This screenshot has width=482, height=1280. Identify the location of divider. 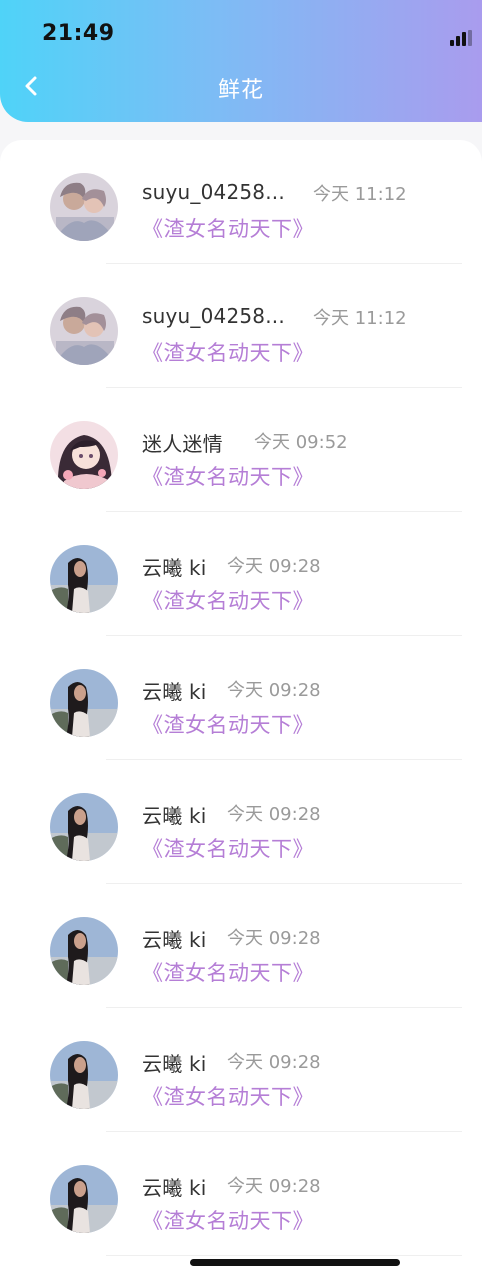
(284, 1255).